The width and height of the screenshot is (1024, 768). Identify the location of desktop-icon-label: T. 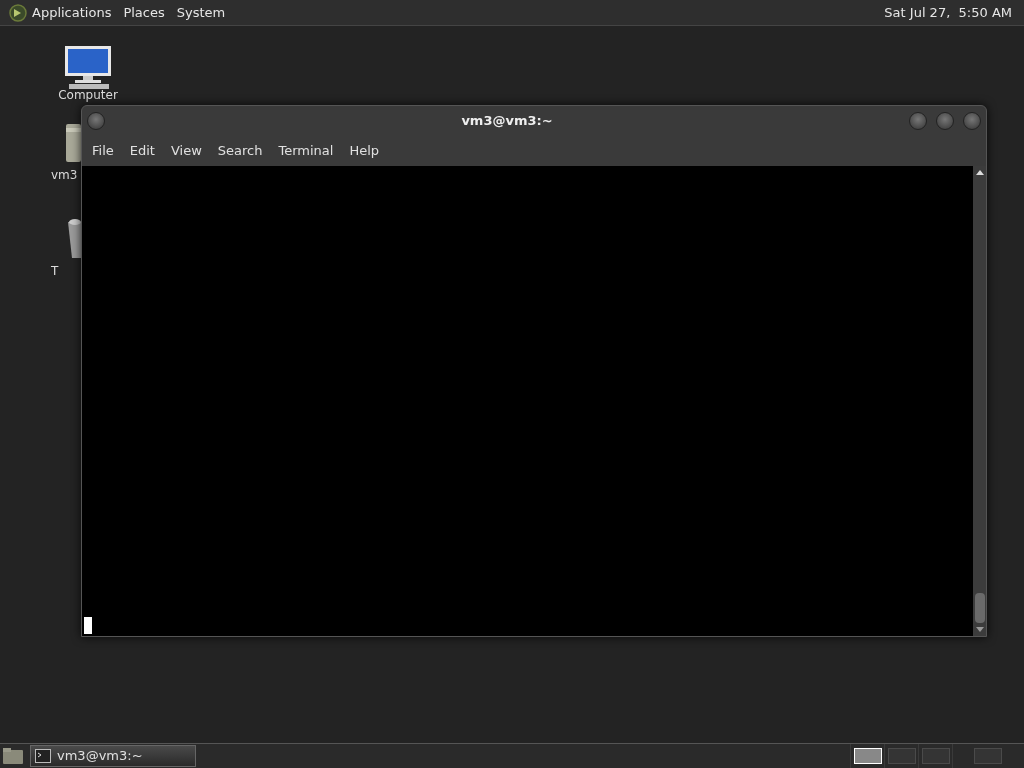
(51, 271).